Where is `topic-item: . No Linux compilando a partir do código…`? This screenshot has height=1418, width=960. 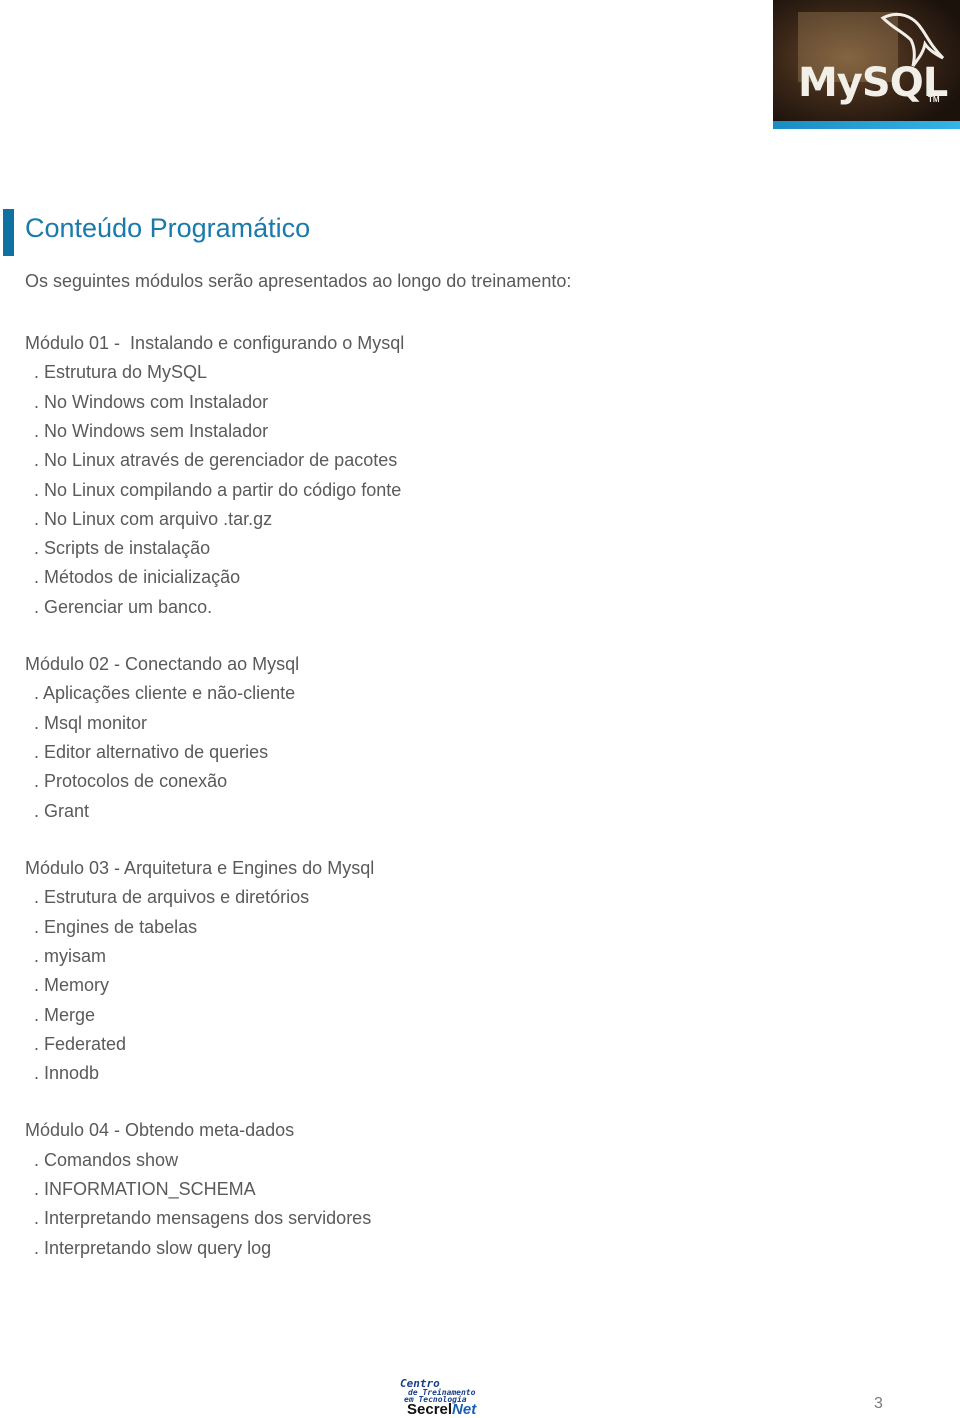
topic-item: . No Linux compilando a partir do código… is located at coordinates (218, 489).